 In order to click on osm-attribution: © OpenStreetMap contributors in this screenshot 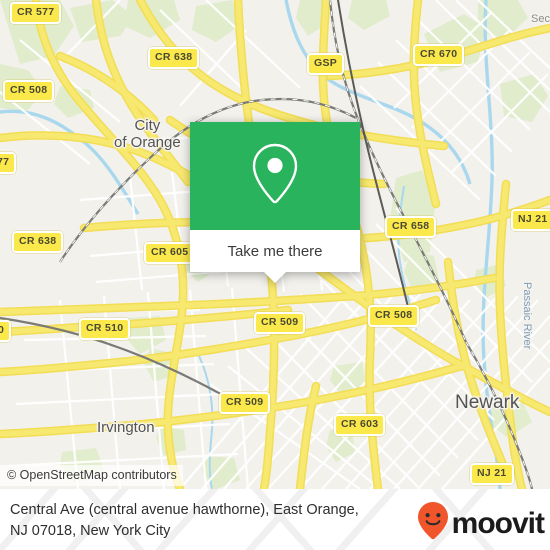, I will do `click(91, 475)`.